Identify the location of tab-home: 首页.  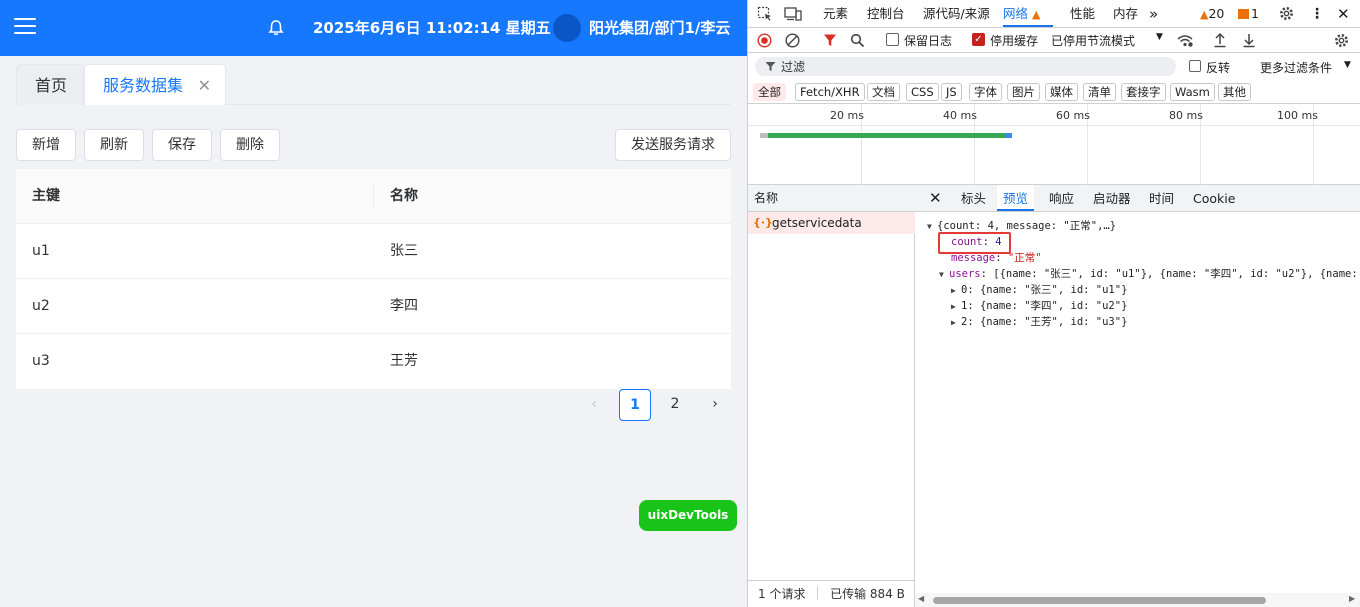
(50, 84).